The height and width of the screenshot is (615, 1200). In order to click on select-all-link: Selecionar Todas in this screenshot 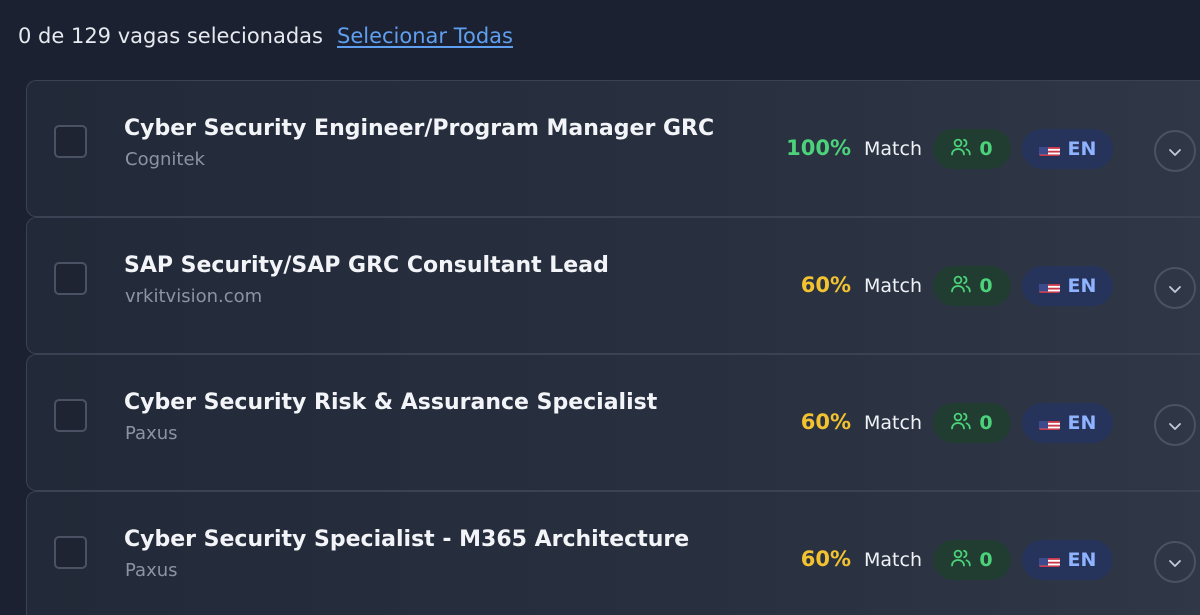, I will do `click(425, 36)`.